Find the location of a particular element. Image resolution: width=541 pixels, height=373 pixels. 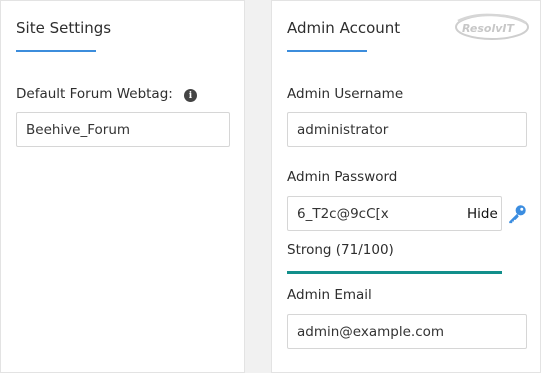

site-settings-title: Site Settings is located at coordinates (64, 28).